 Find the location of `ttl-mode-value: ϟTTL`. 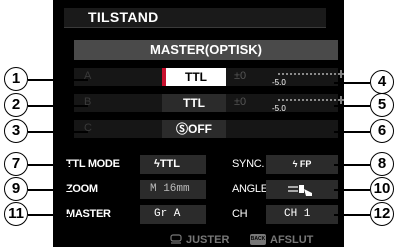

ttl-mode-value: ϟTTL is located at coordinates (173, 164).